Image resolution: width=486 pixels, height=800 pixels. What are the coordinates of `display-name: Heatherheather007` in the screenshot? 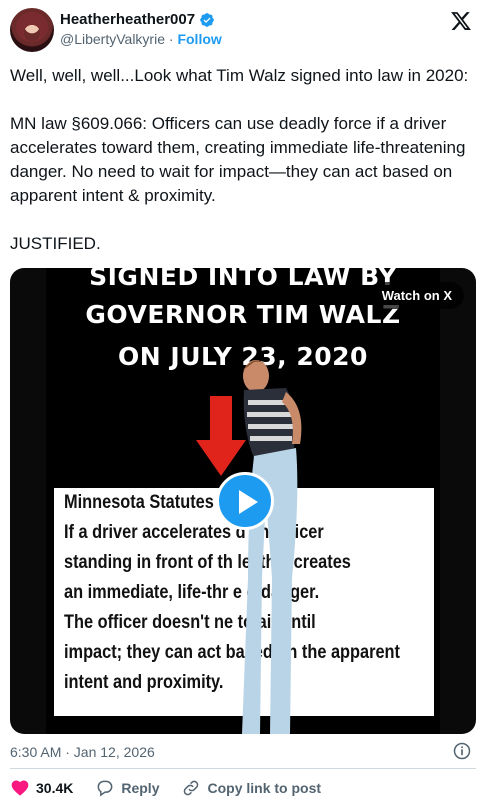 It's located at (127, 19).